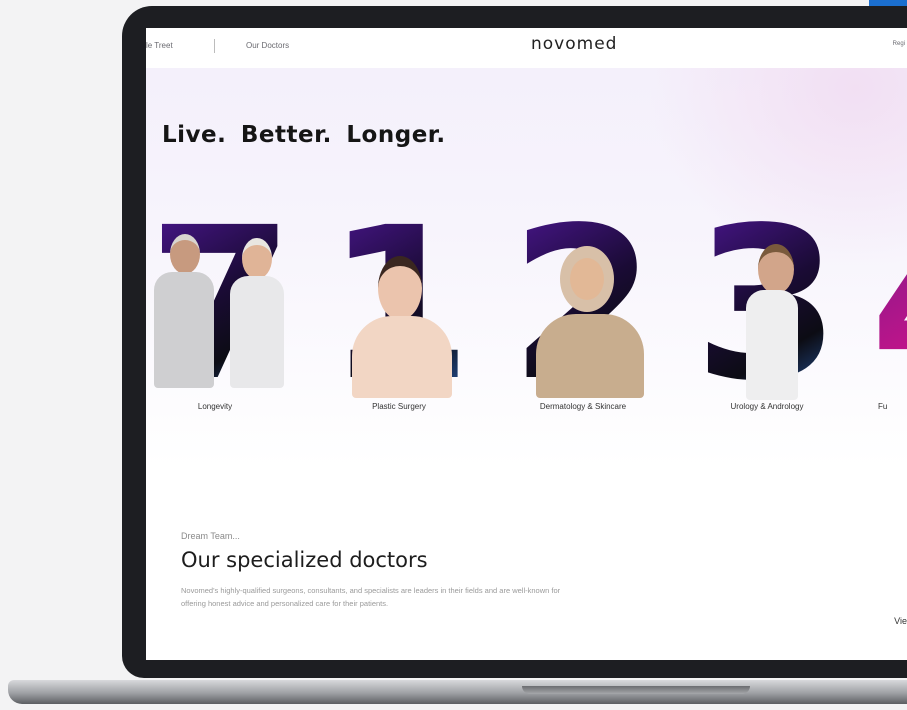 Image resolution: width=907 pixels, height=710 pixels. I want to click on laptop-base, so click(457, 692).